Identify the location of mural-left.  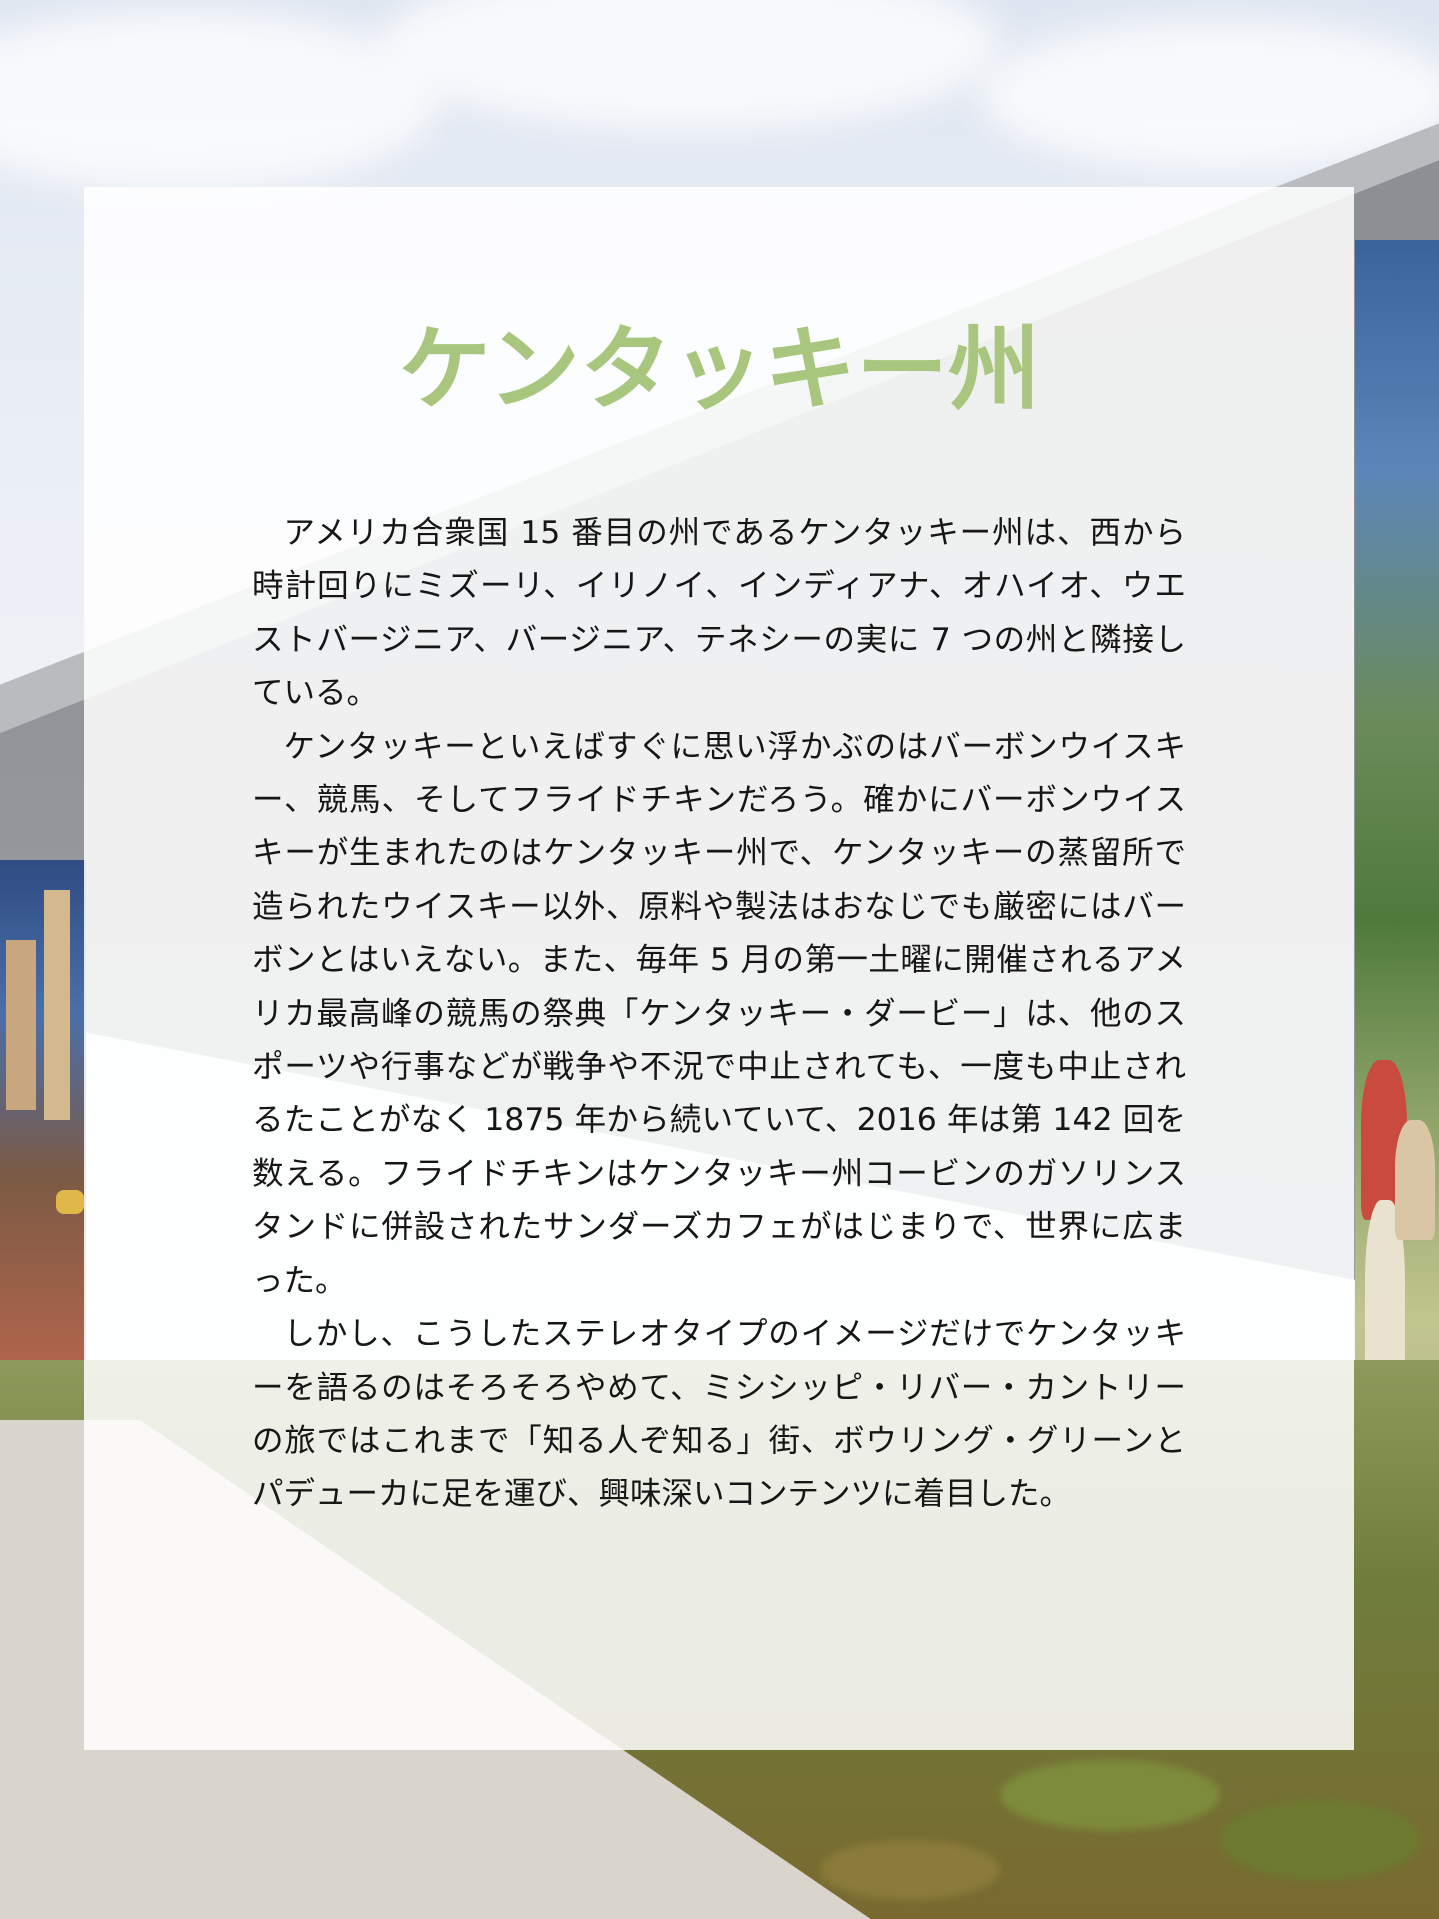
(43, 1115).